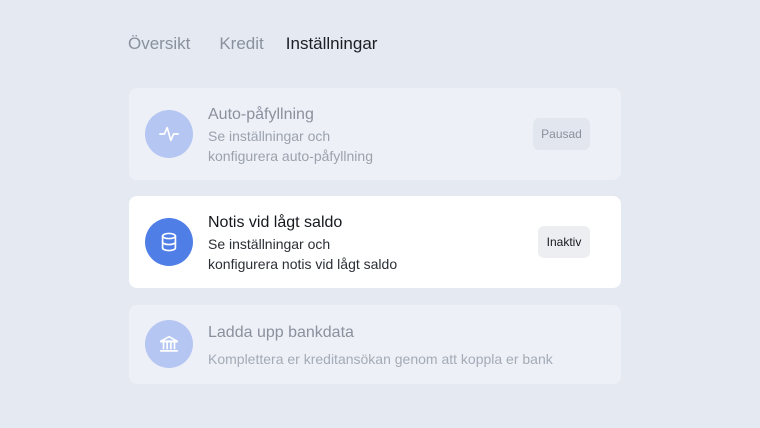 The height and width of the screenshot is (428, 760). I want to click on card-description-line: konfigurera notis vid lågt saldo, so click(303, 264).